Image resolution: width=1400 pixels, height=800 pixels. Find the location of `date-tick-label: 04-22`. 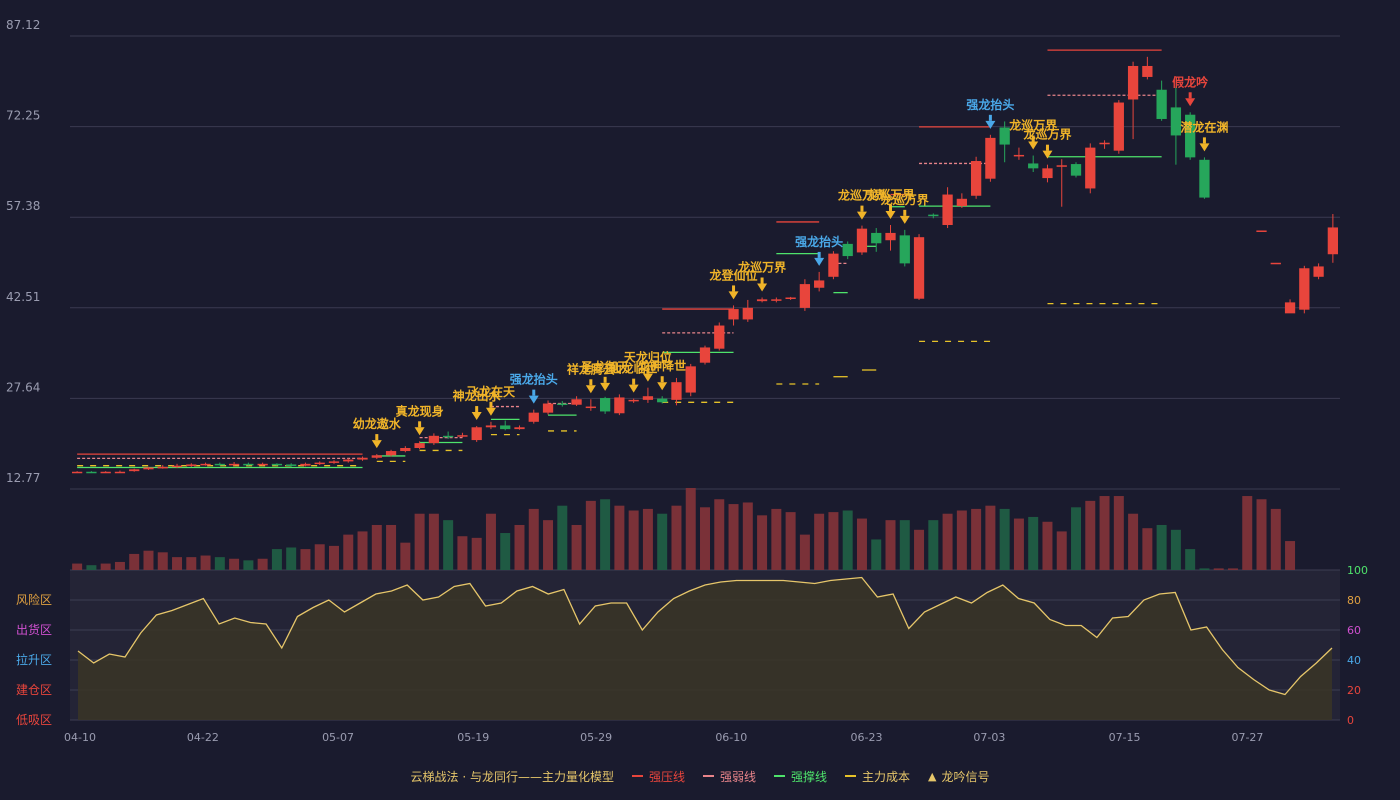

date-tick-label: 04-22 is located at coordinates (203, 737).